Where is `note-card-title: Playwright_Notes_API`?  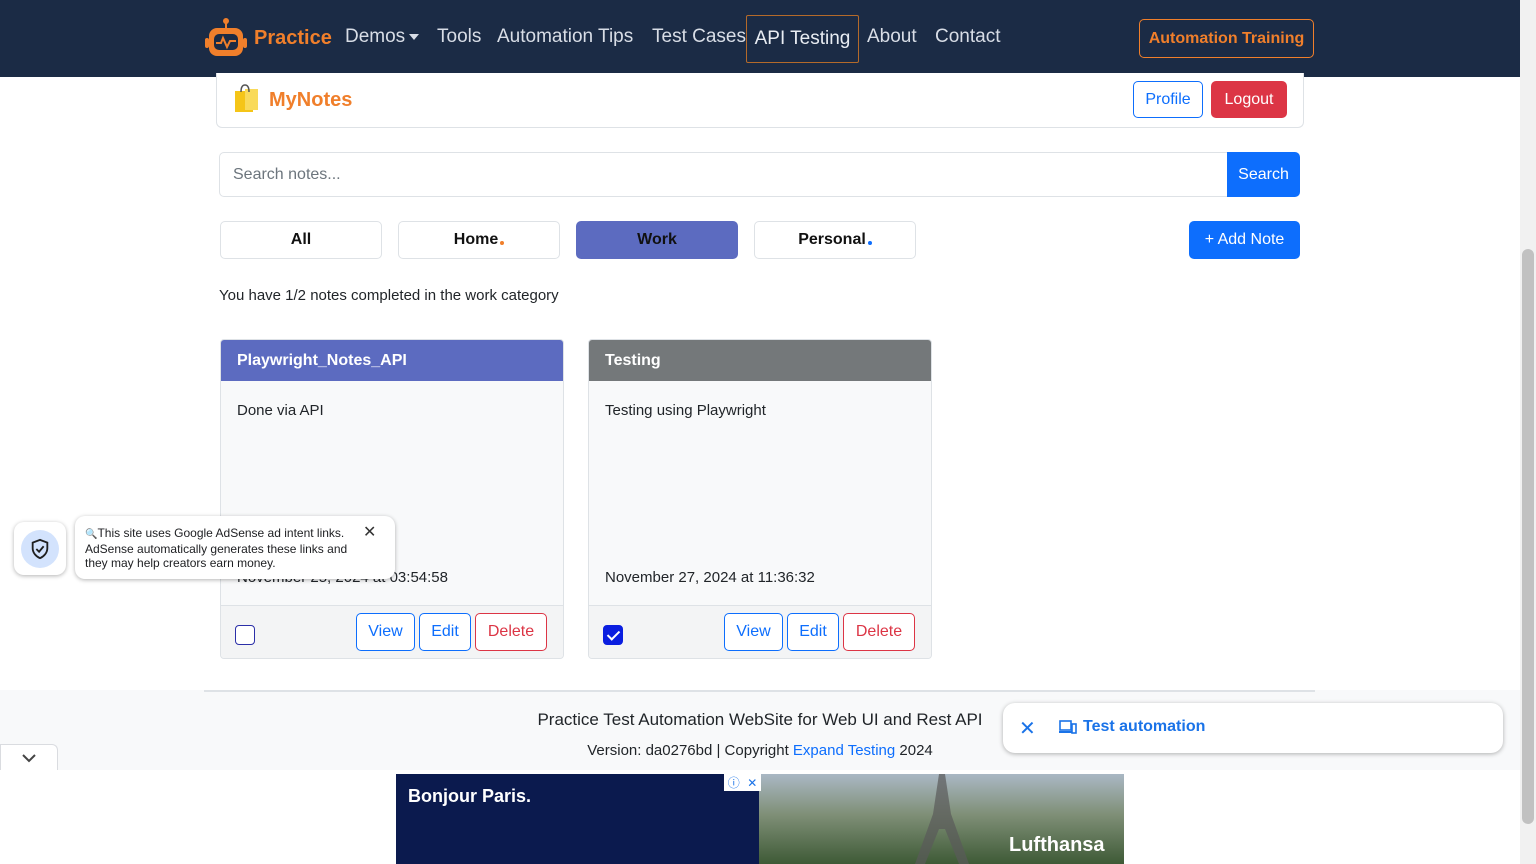 note-card-title: Playwright_Notes_API is located at coordinates (392, 360).